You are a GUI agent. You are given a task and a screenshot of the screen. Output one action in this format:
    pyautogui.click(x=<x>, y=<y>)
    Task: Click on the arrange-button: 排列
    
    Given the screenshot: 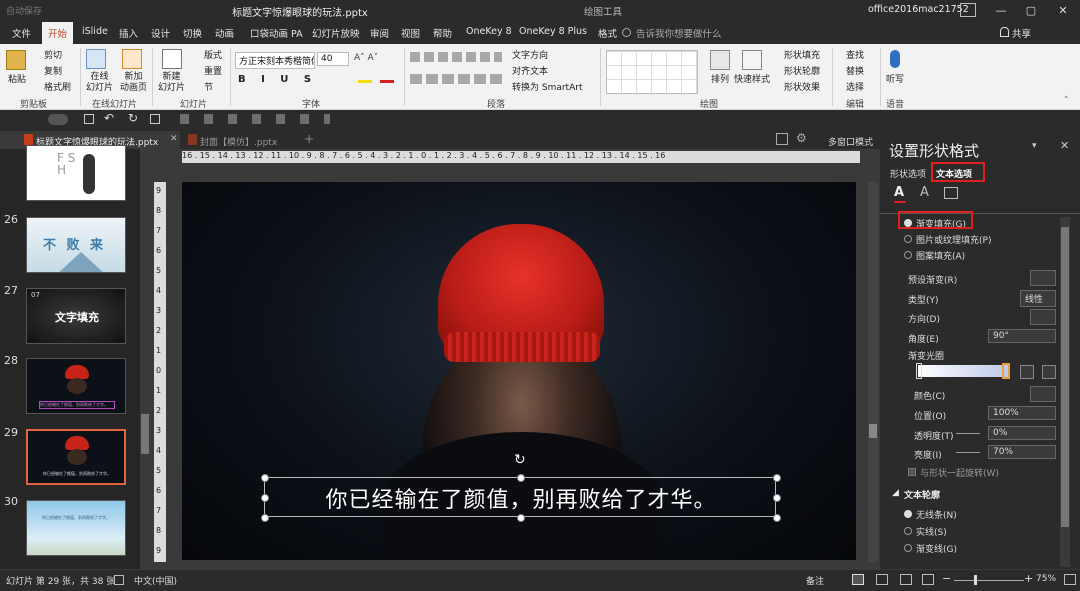 What is the action you would take?
    pyautogui.click(x=720, y=78)
    